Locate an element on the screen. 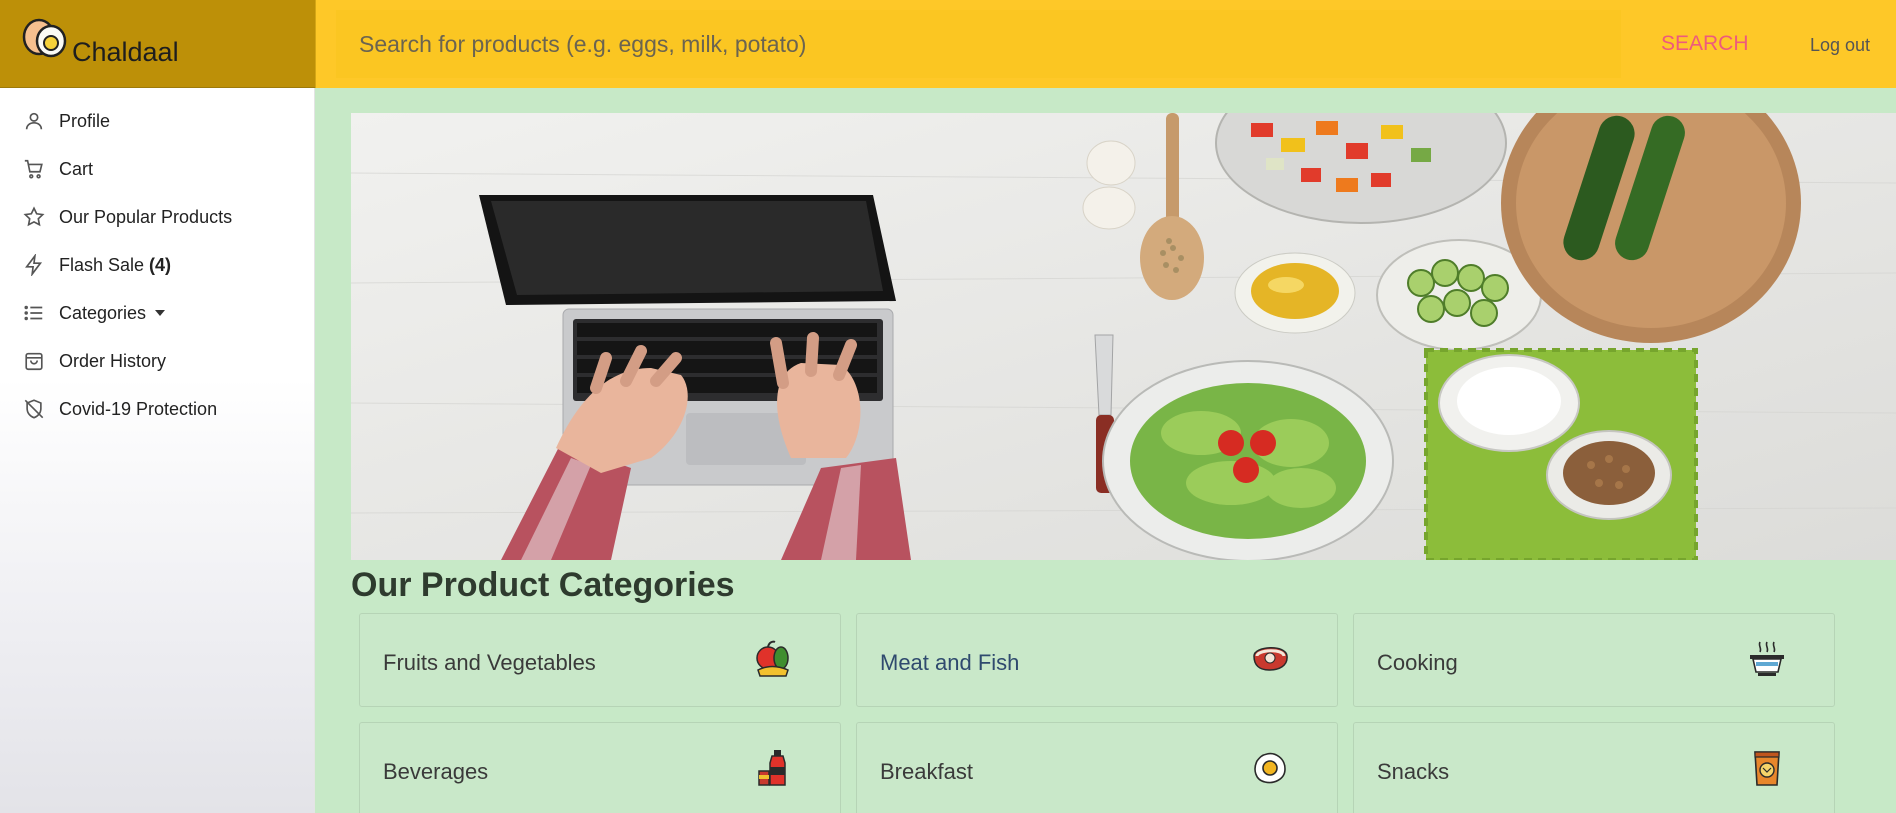 This screenshot has height=813, width=1896. sidebar-item-label: Profile is located at coordinates (85, 120).